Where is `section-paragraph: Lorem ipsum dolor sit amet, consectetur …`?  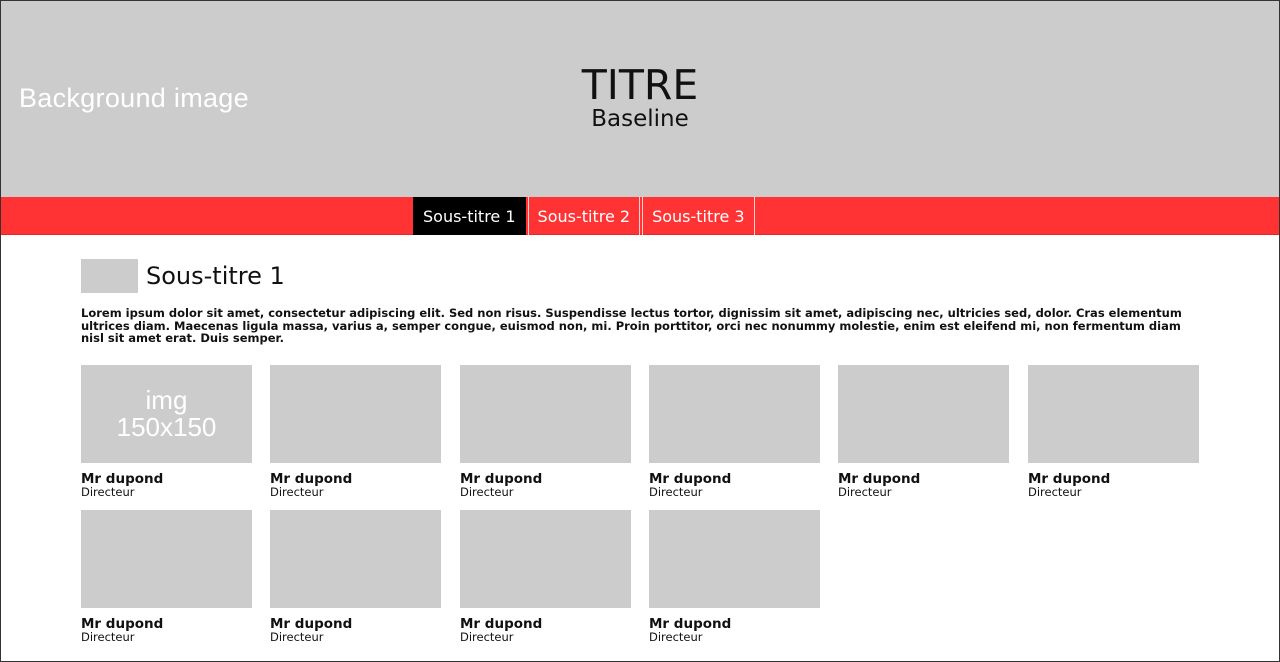 section-paragraph: Lorem ipsum dolor sit amet, consectetur … is located at coordinates (631, 325).